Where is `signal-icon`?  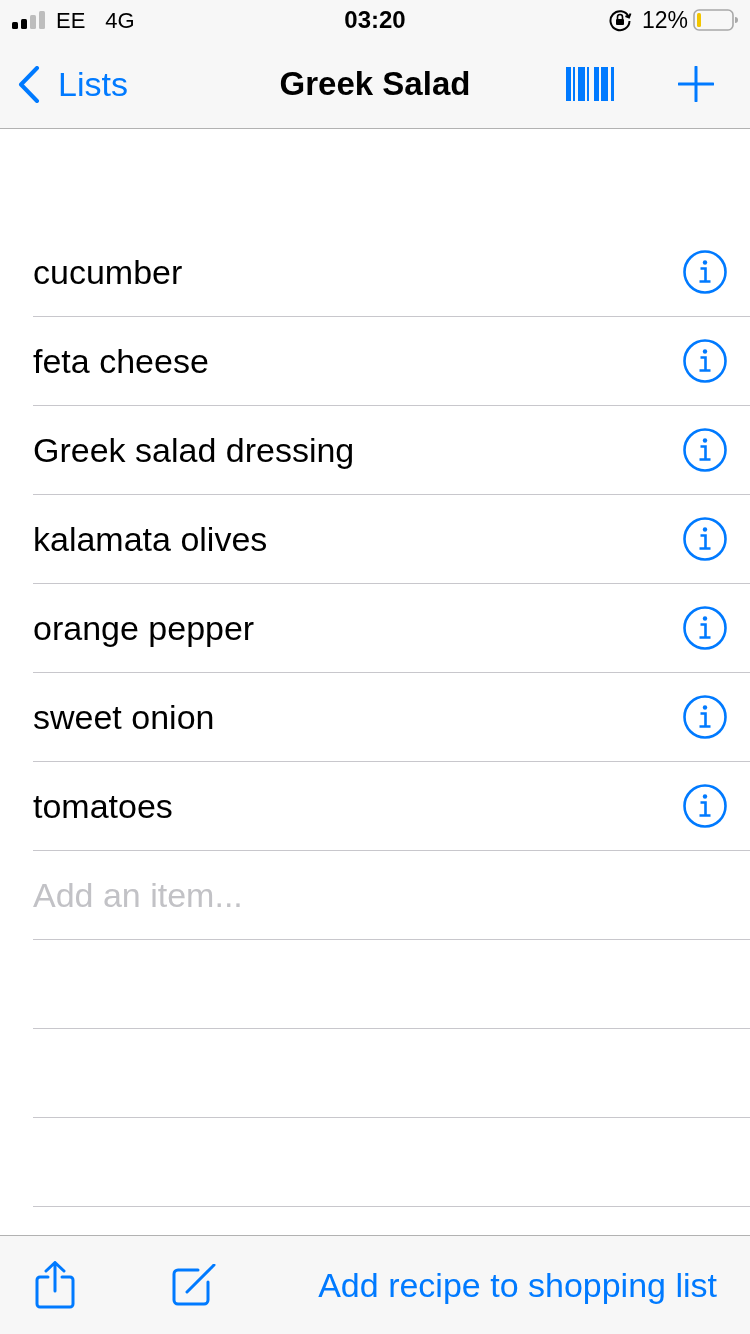 signal-icon is located at coordinates (29, 20).